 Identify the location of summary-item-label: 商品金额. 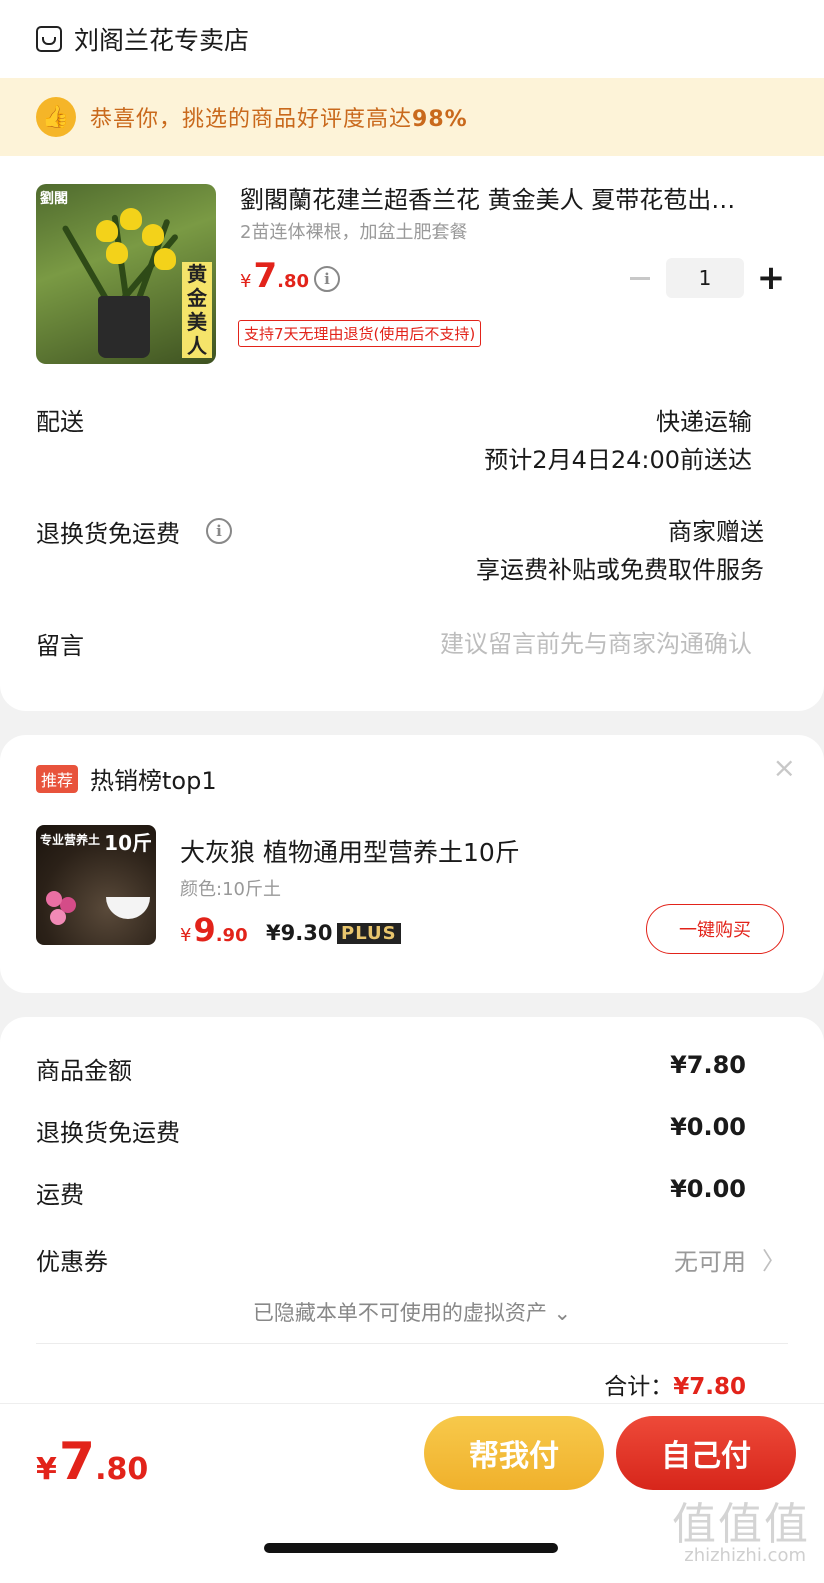
(84, 1071).